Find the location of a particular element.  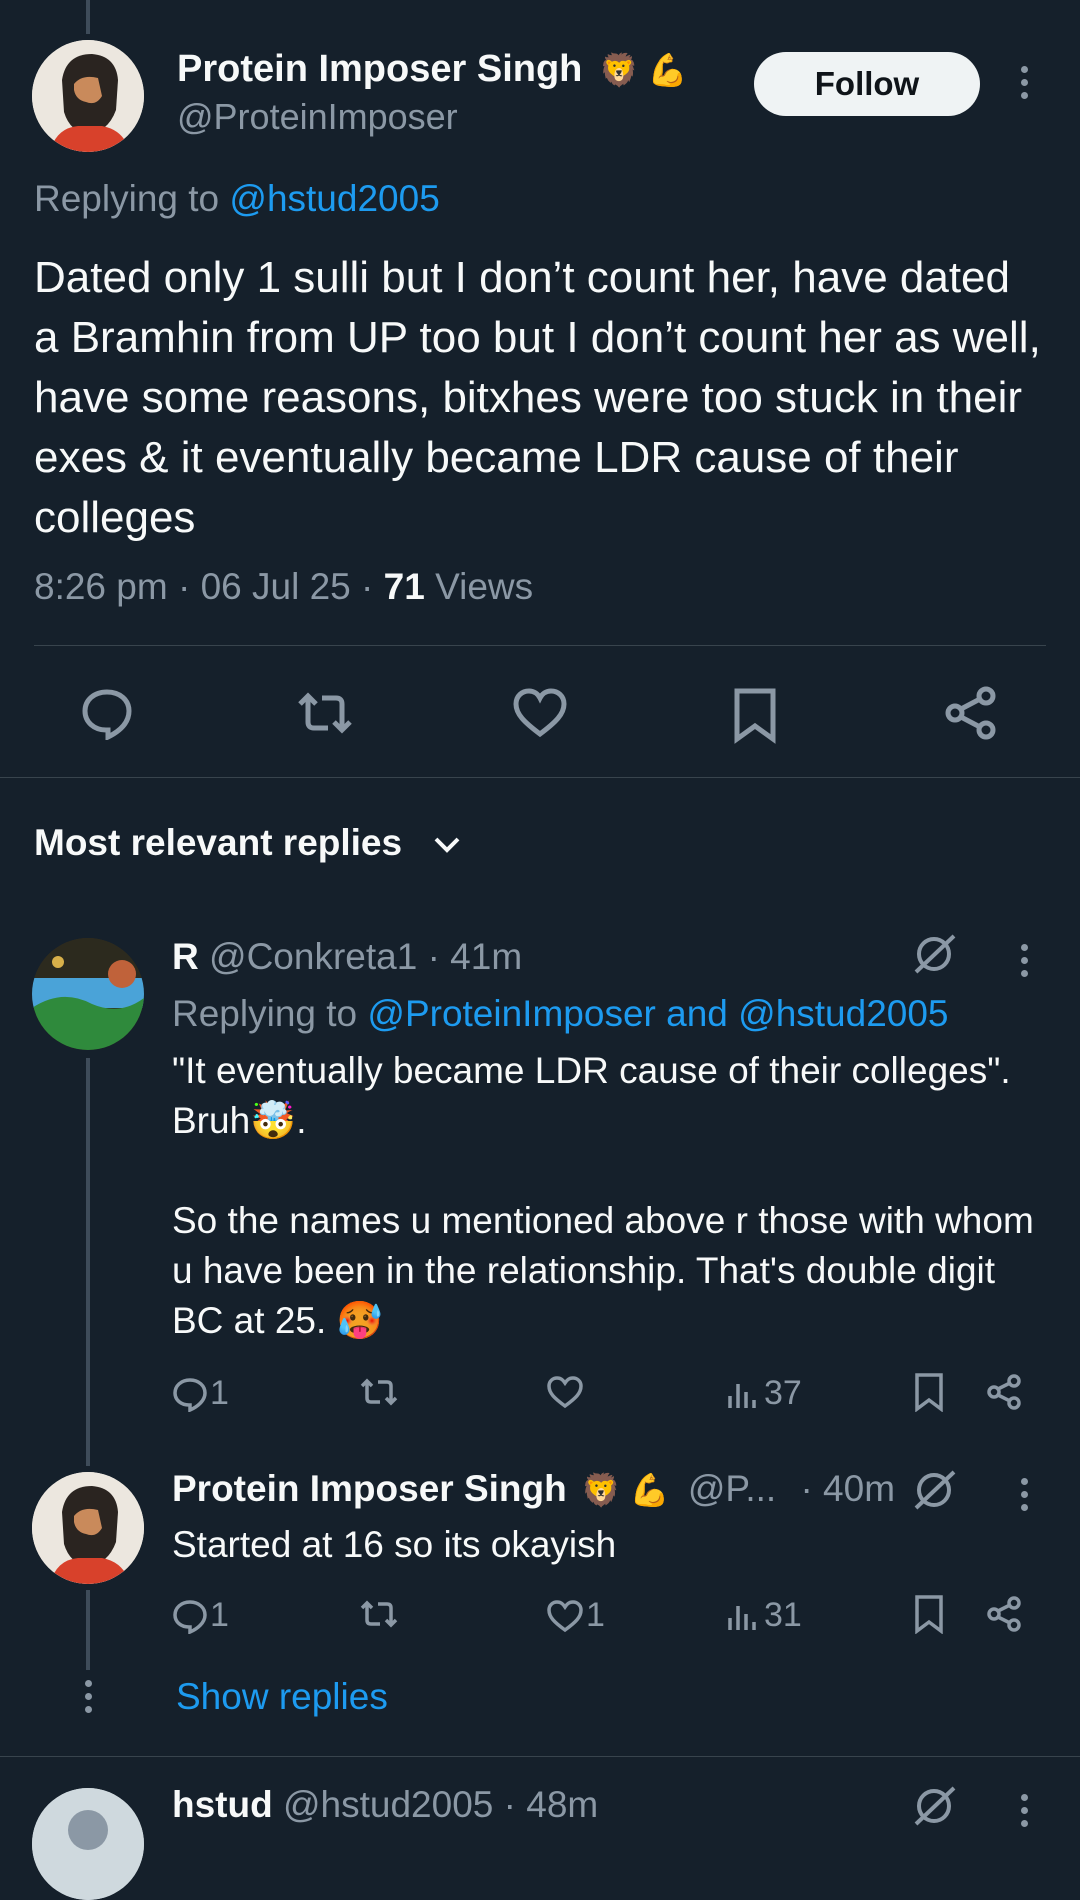

chevron-down-icon is located at coordinates (447, 845).